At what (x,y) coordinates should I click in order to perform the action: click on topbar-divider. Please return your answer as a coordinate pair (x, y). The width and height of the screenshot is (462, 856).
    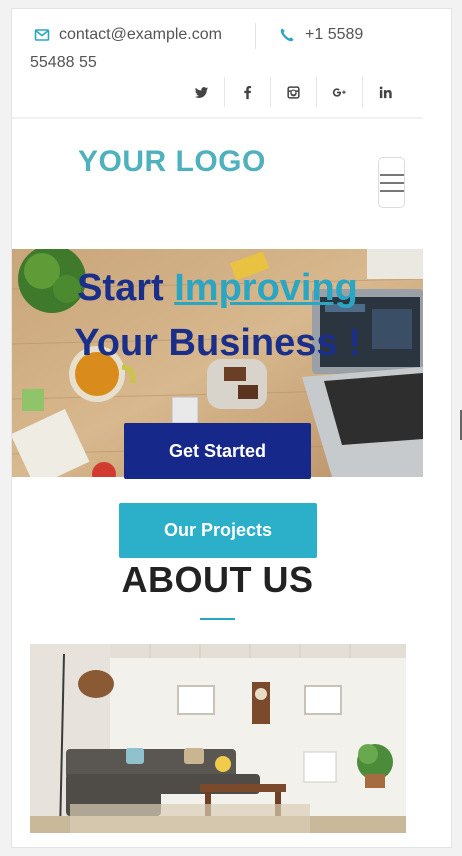
    Looking at the image, I should click on (255, 36).